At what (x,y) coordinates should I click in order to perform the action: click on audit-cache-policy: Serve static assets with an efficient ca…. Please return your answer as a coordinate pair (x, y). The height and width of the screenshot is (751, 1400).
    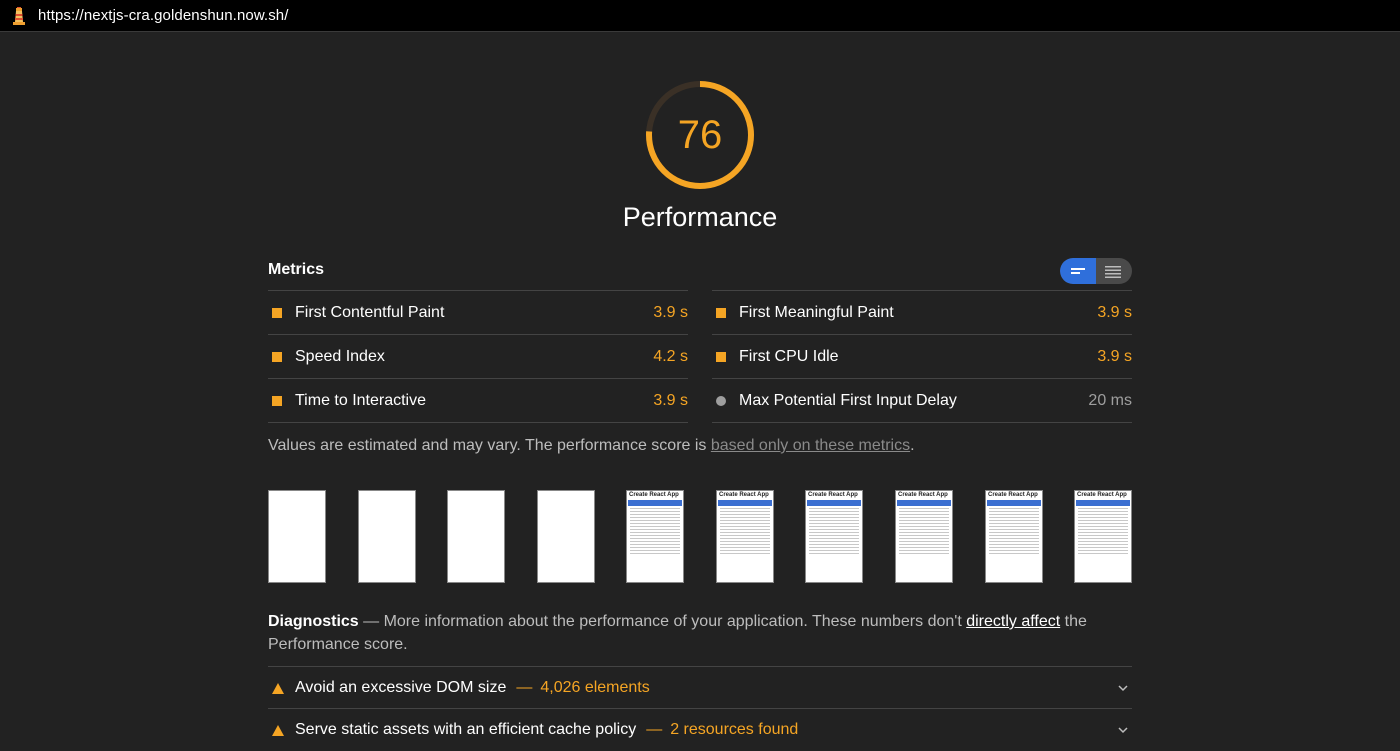
    Looking at the image, I should click on (700, 729).